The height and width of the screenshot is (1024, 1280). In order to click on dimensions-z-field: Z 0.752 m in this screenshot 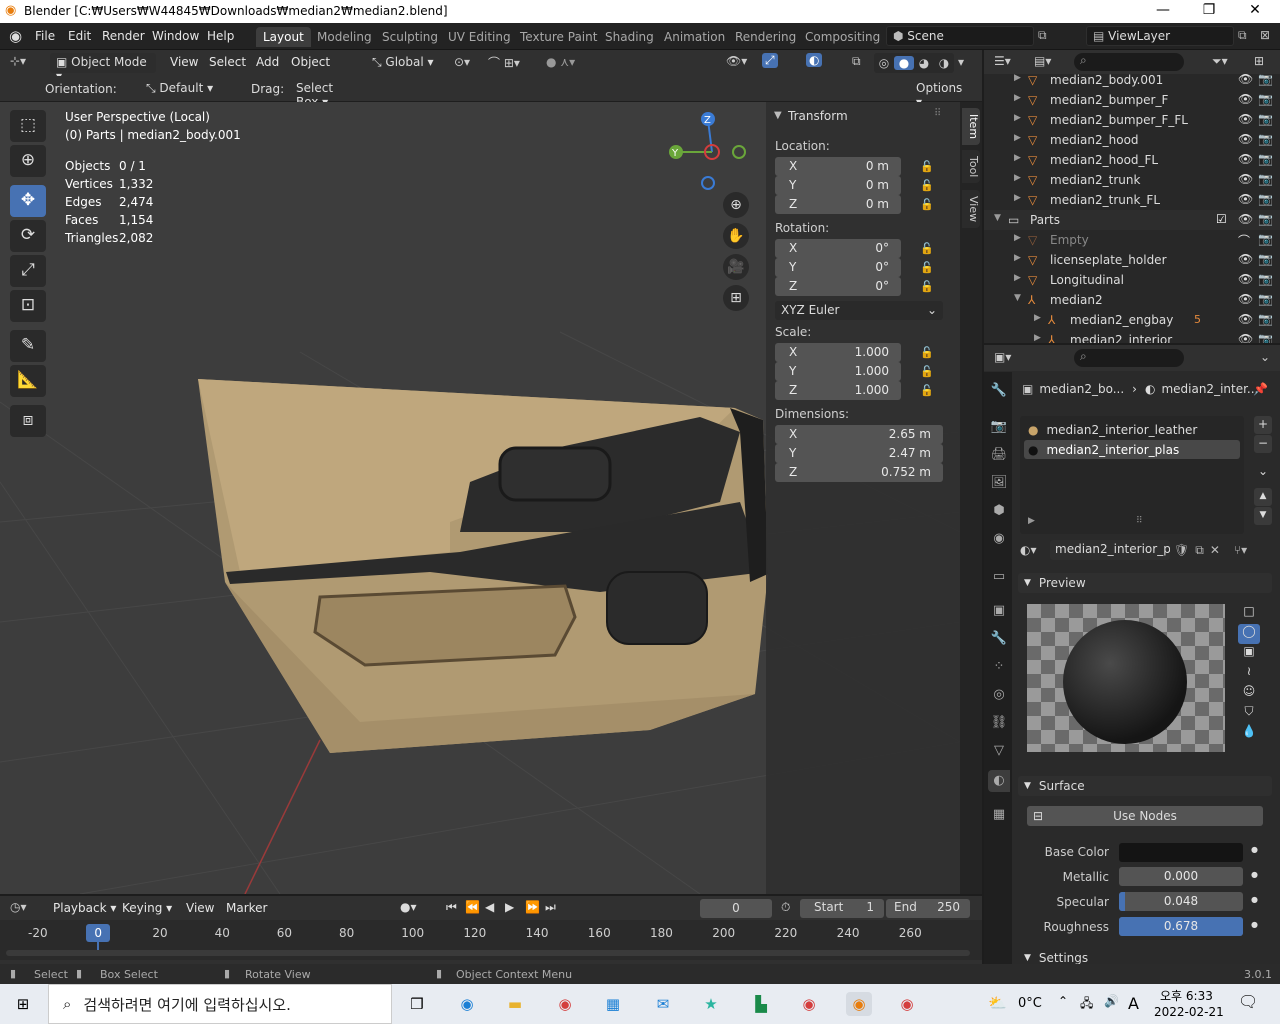, I will do `click(859, 472)`.